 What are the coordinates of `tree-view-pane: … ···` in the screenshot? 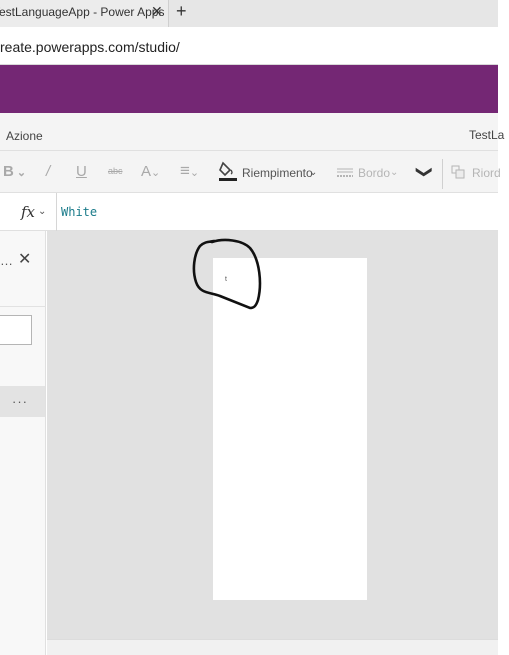 It's located at (23, 443).